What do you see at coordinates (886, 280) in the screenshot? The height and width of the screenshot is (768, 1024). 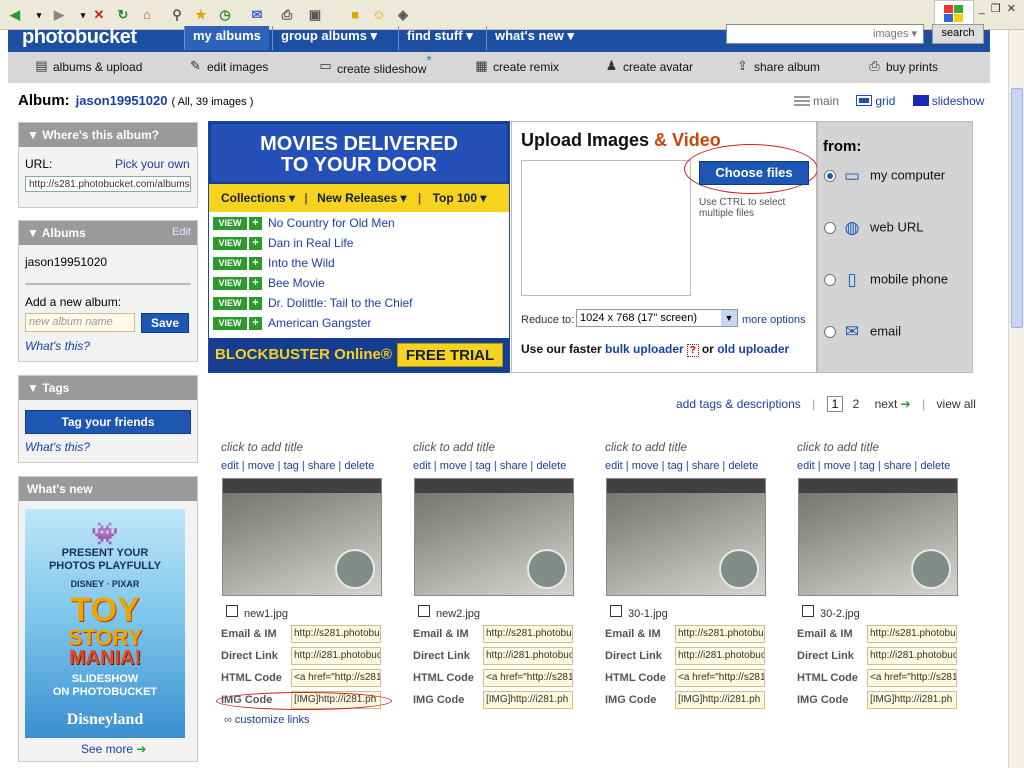 I see `source-mobile-phone: ▯ mobile phone` at bounding box center [886, 280].